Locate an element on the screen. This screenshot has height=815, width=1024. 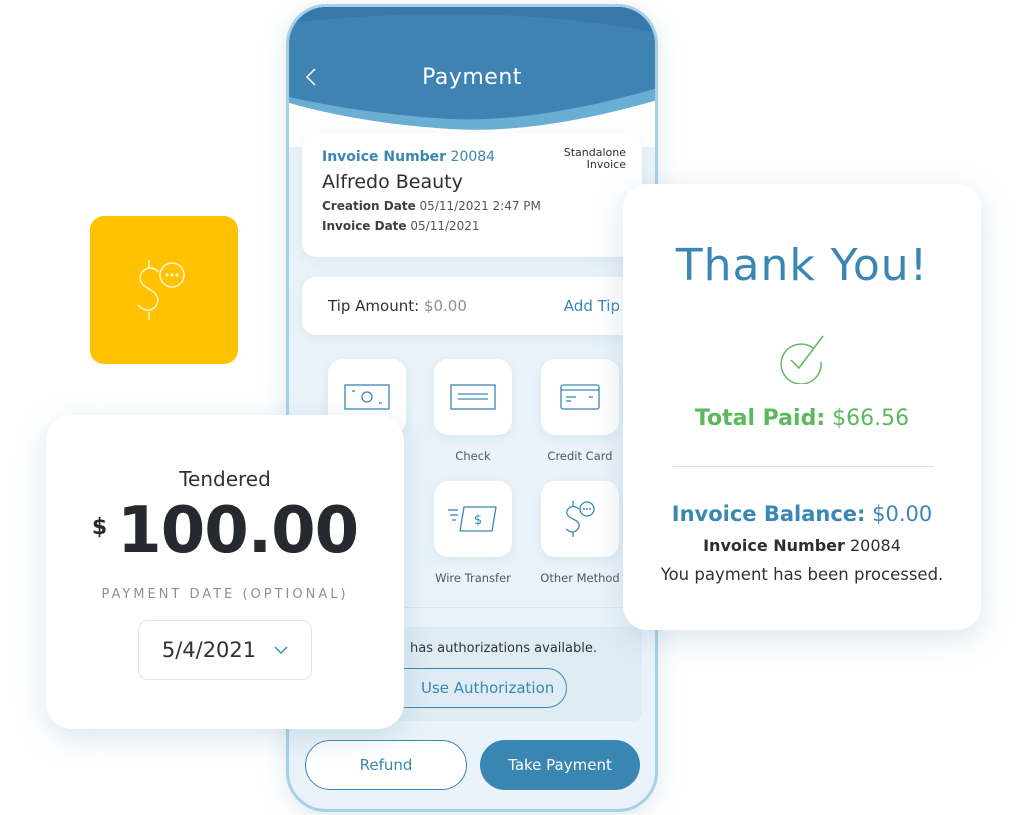
payment-header: Payment is located at coordinates (472, 77).